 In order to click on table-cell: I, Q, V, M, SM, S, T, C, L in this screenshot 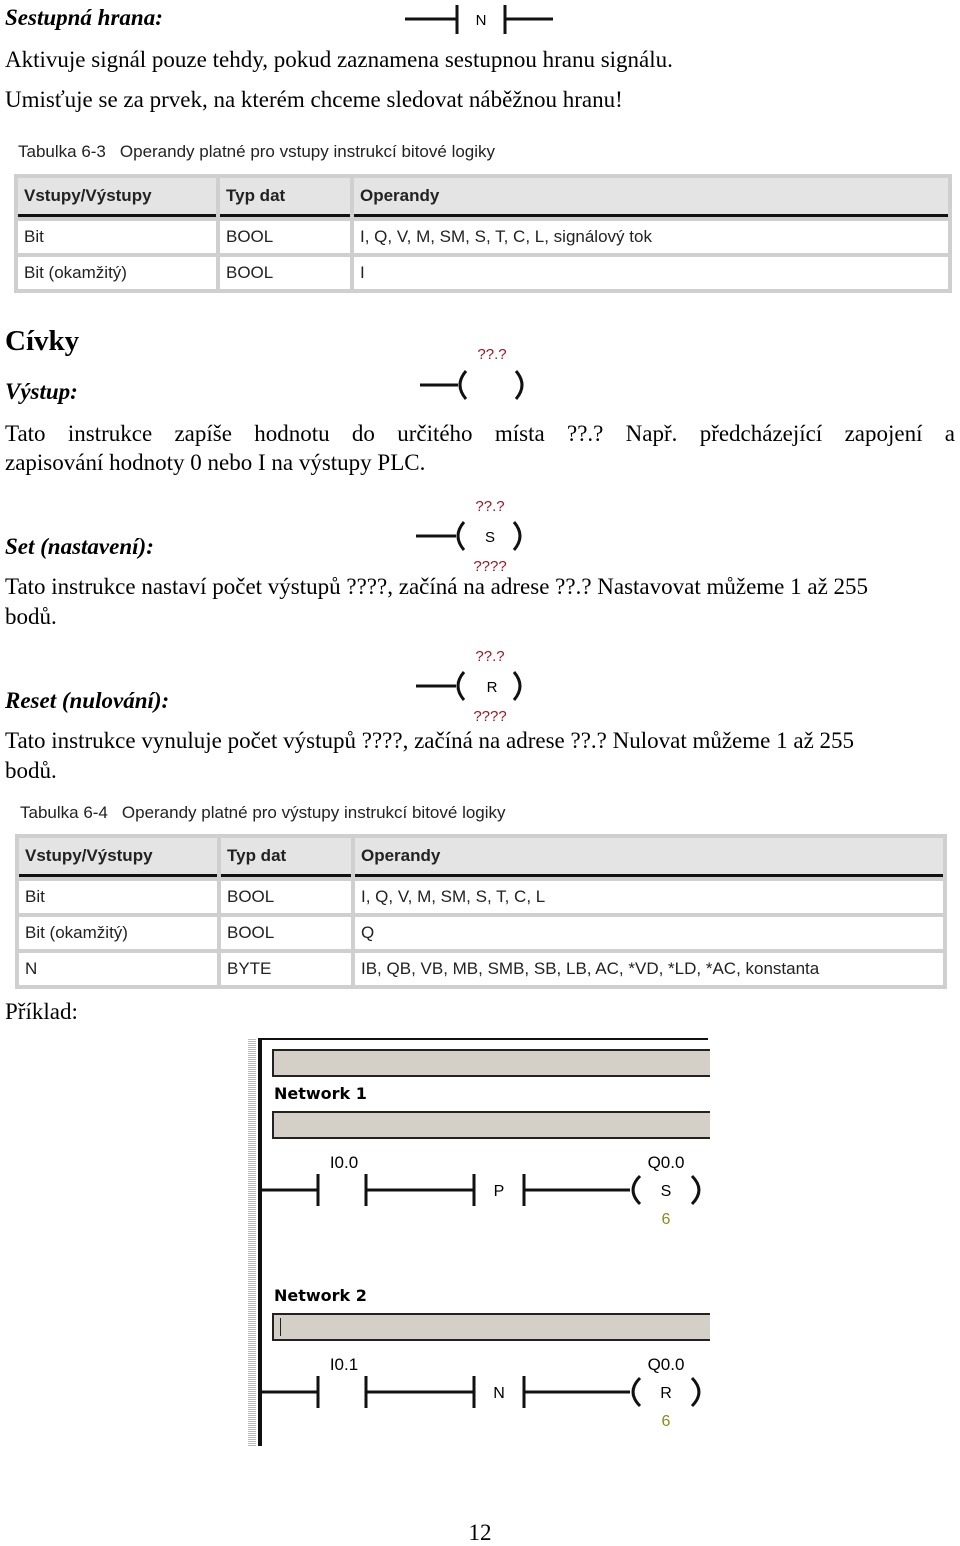, I will do `click(649, 897)`.